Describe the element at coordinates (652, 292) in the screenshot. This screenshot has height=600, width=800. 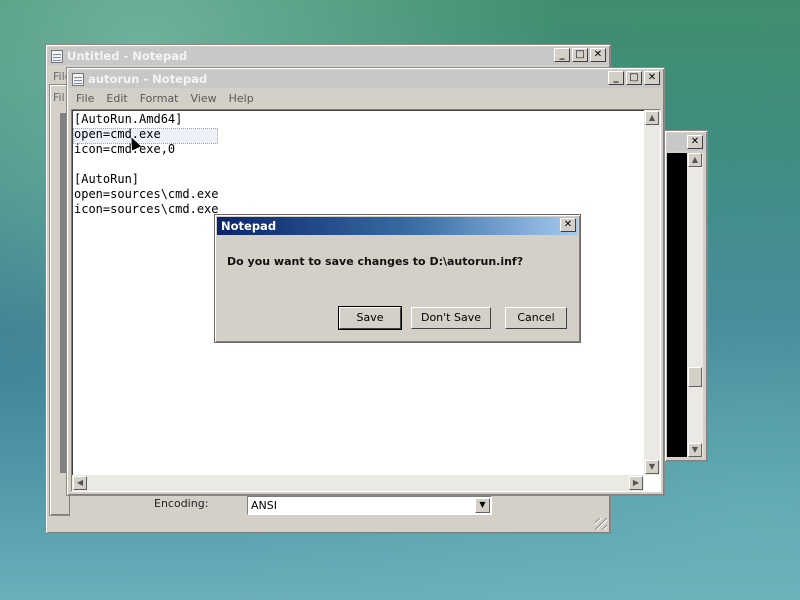
I see `vertical-scrollbar: ▲ ▼` at that location.